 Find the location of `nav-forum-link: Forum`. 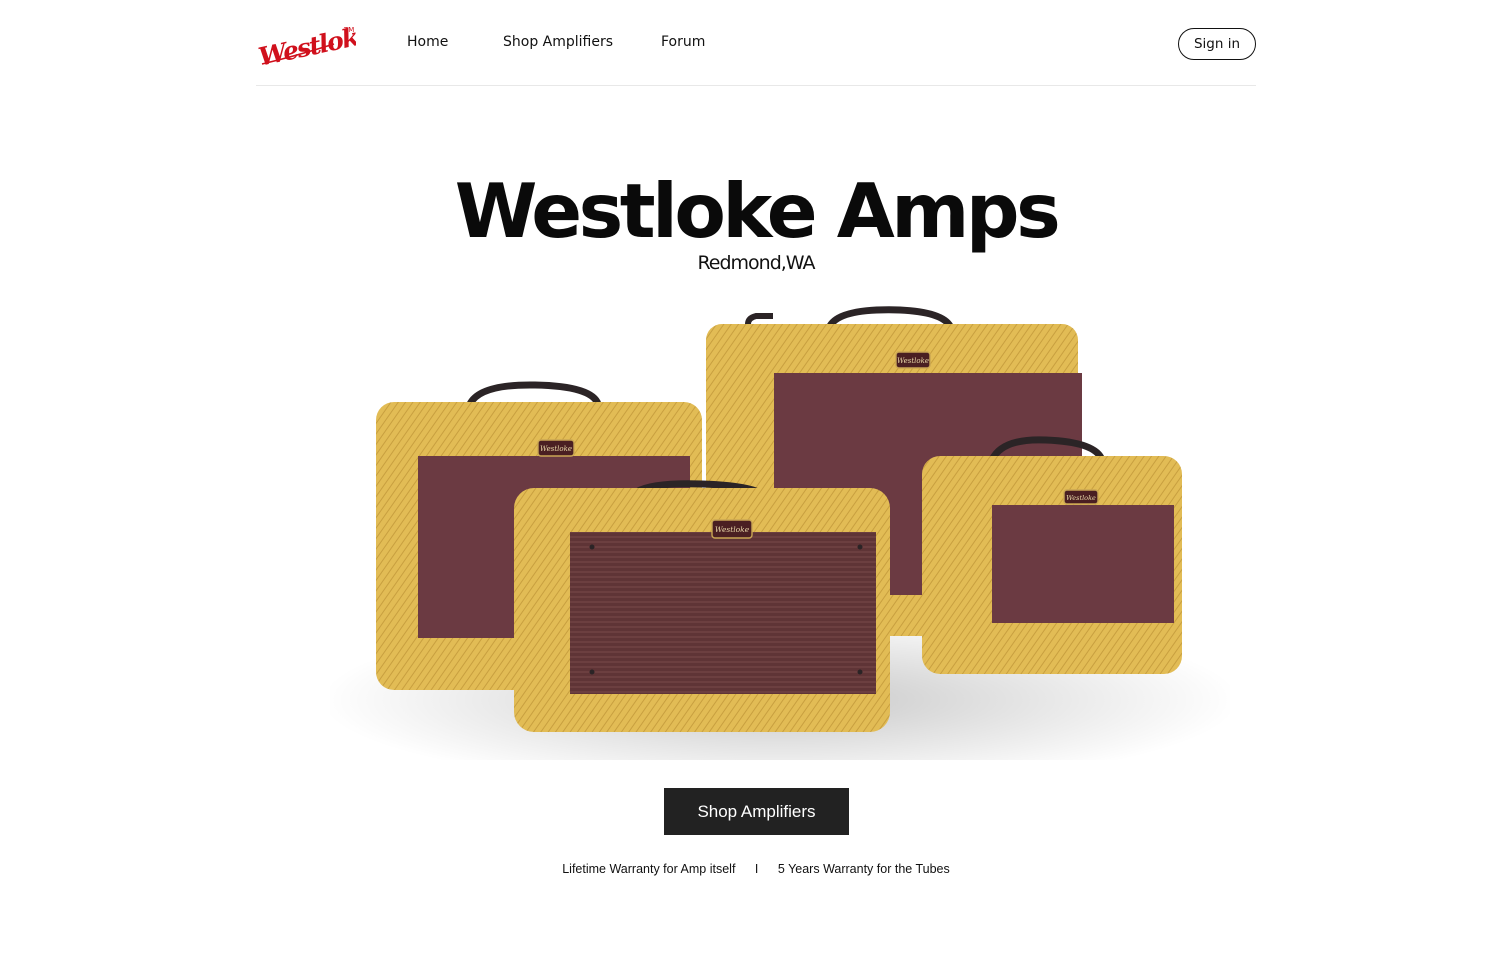

nav-forum-link: Forum is located at coordinates (683, 42).